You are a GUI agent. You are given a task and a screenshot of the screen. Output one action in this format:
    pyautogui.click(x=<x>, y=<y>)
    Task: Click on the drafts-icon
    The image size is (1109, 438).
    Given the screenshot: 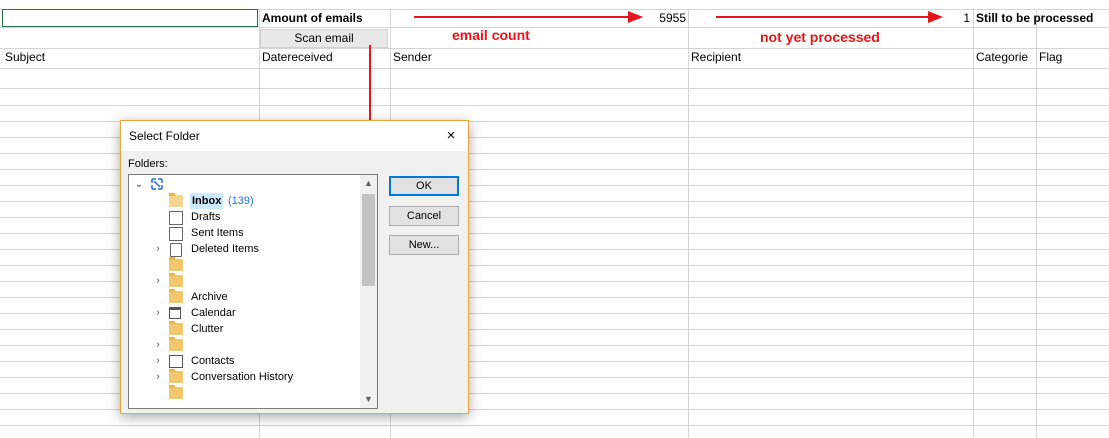 What is the action you would take?
    pyautogui.click(x=176, y=218)
    